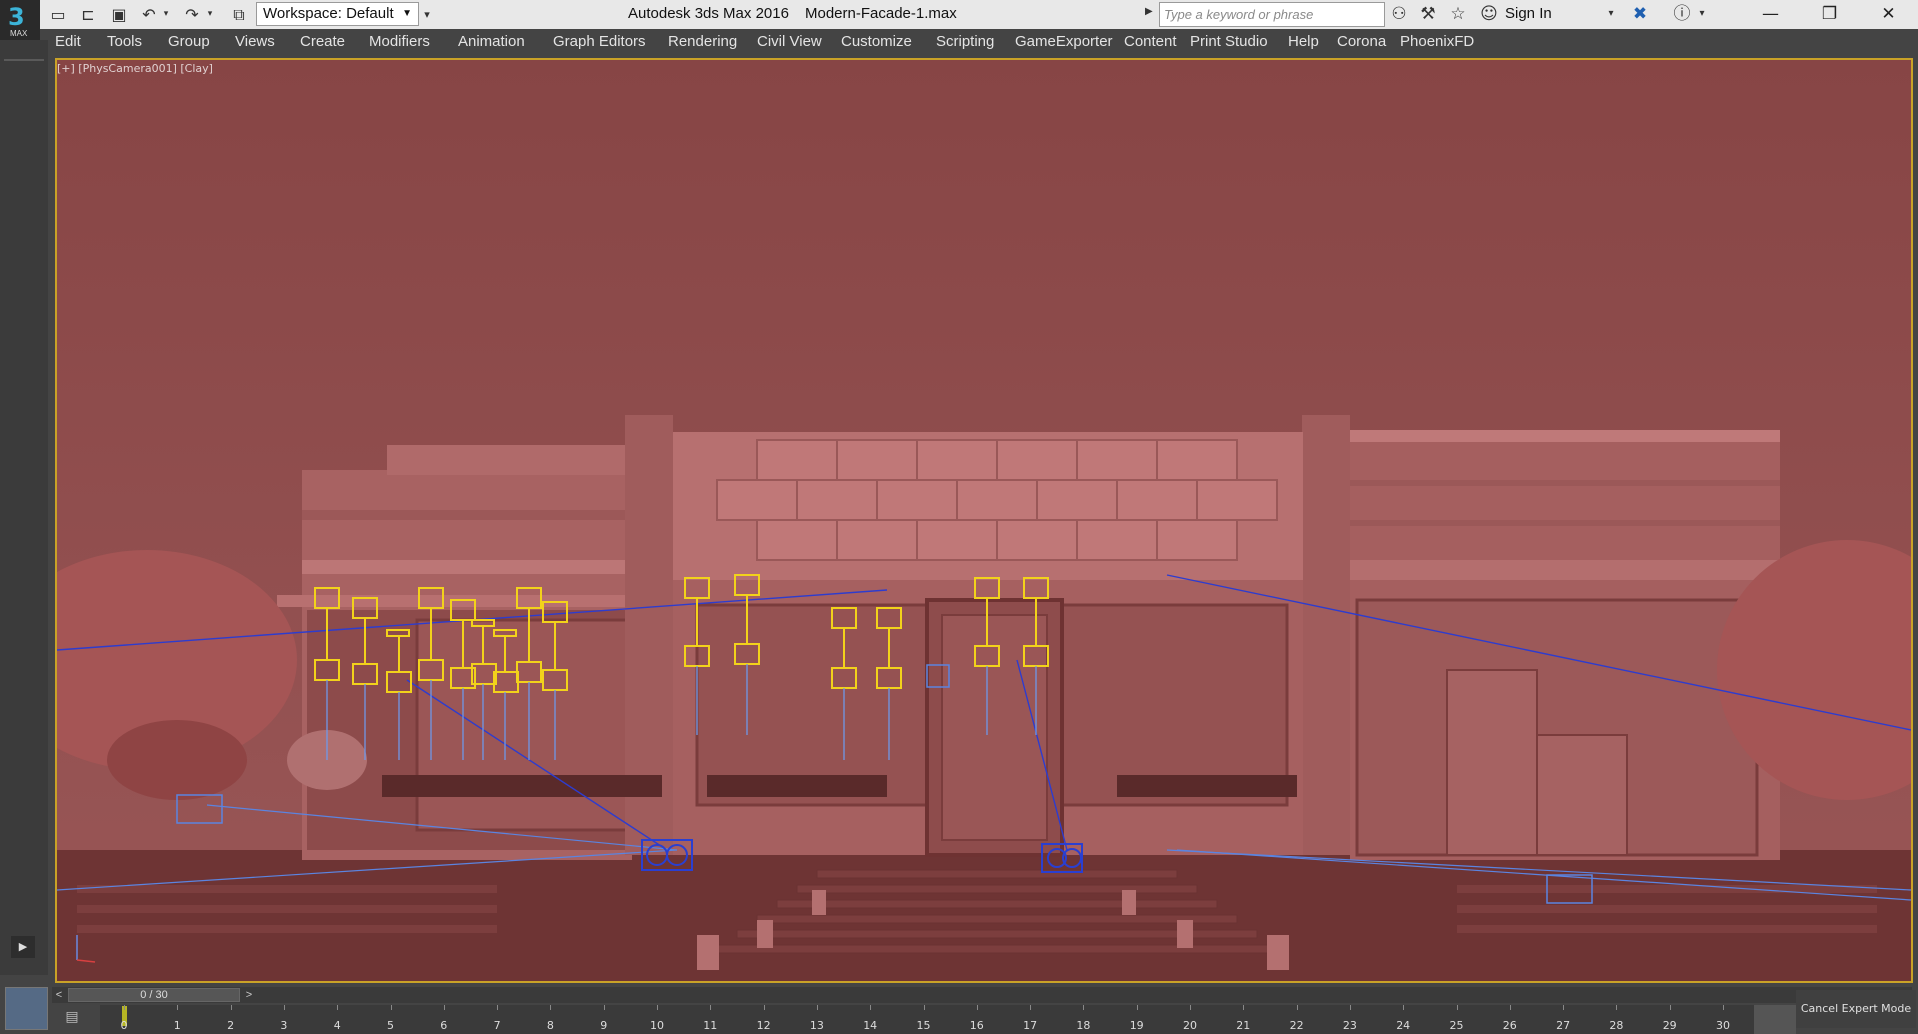 The image size is (1918, 1034). I want to click on sign-in-button: Sign In, so click(1528, 13).